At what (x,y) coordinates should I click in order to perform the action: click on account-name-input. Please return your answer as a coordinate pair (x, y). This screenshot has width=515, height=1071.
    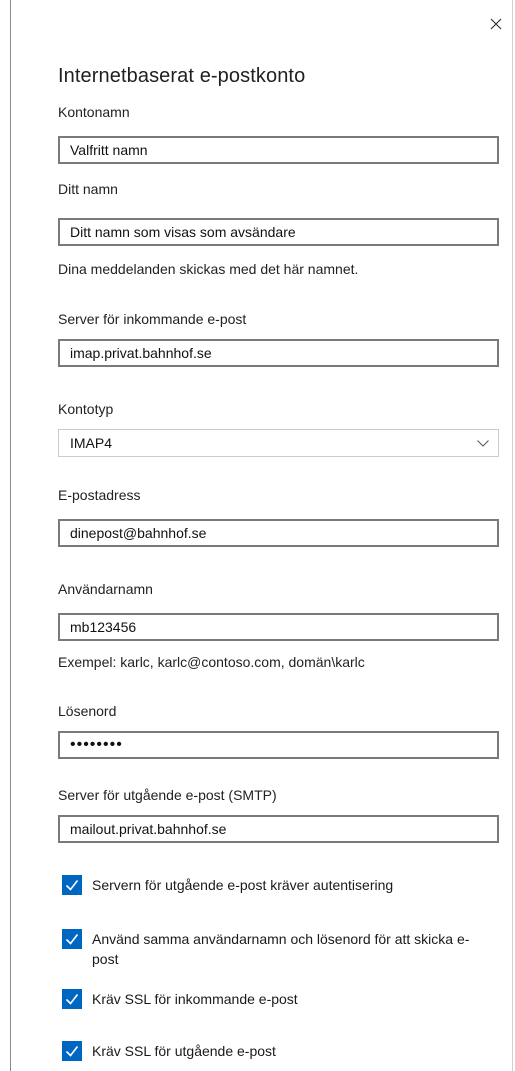
    Looking at the image, I should click on (278, 150).